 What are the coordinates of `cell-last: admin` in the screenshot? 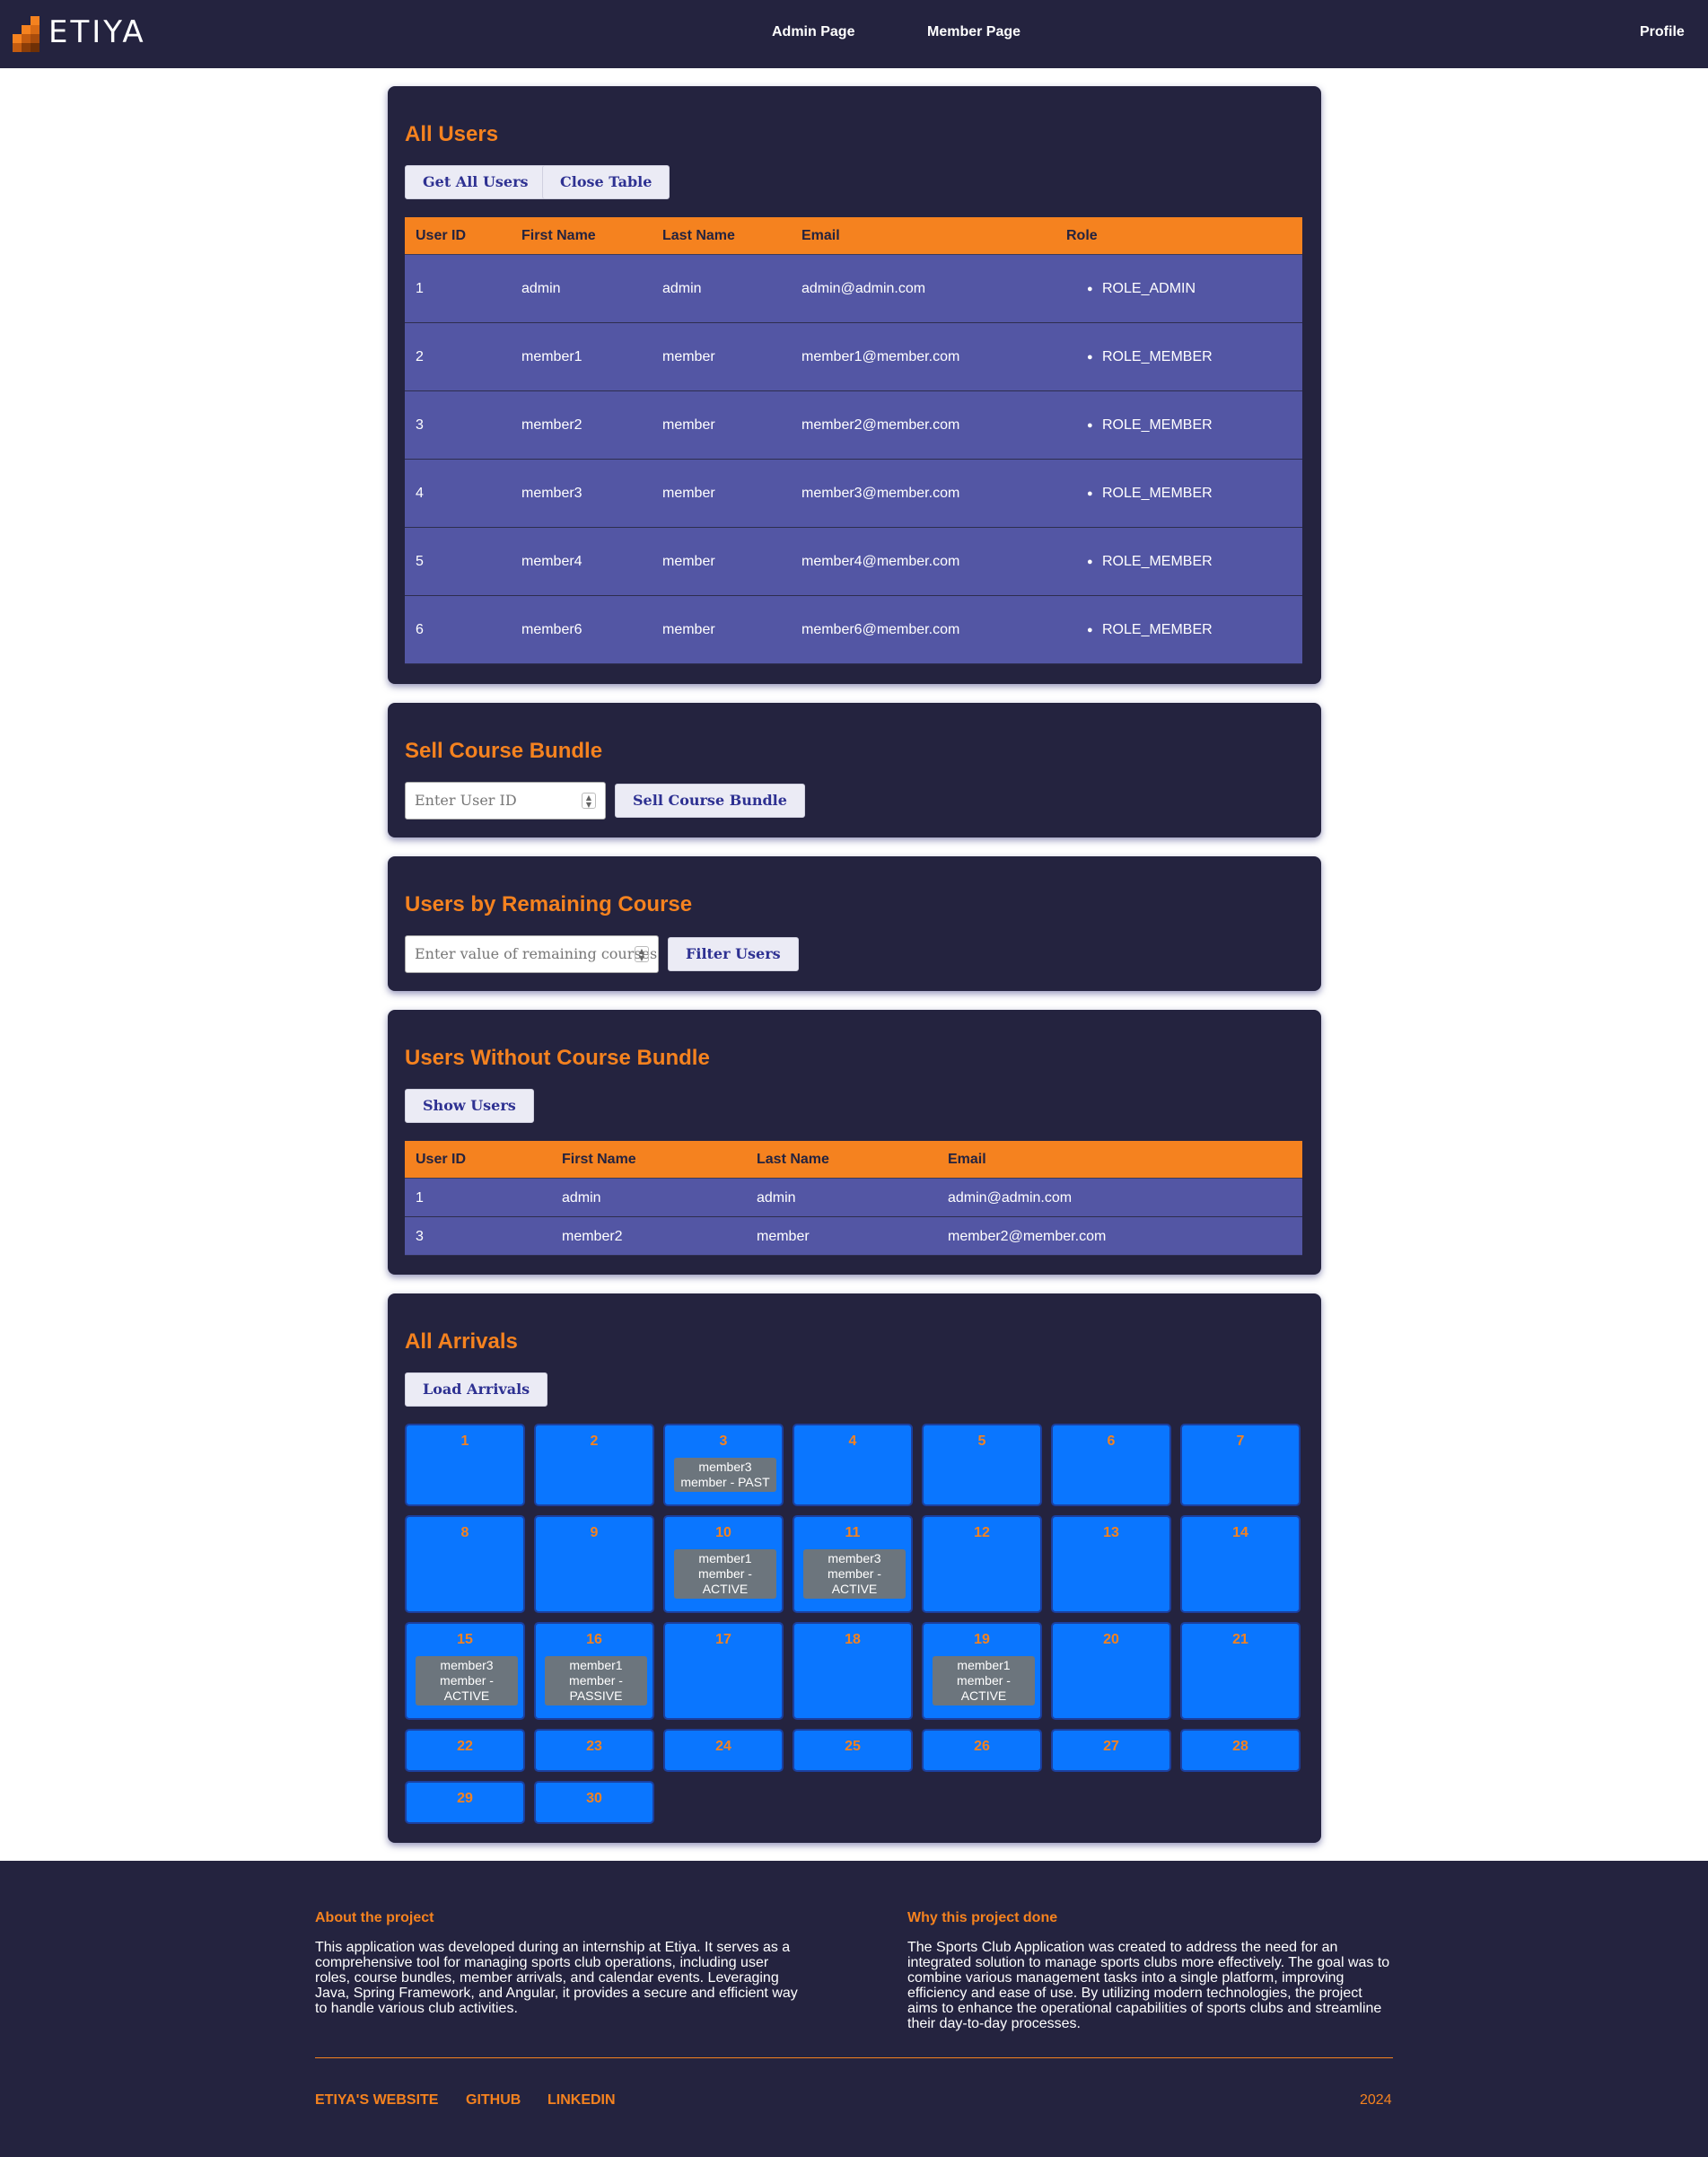 It's located at (682, 288).